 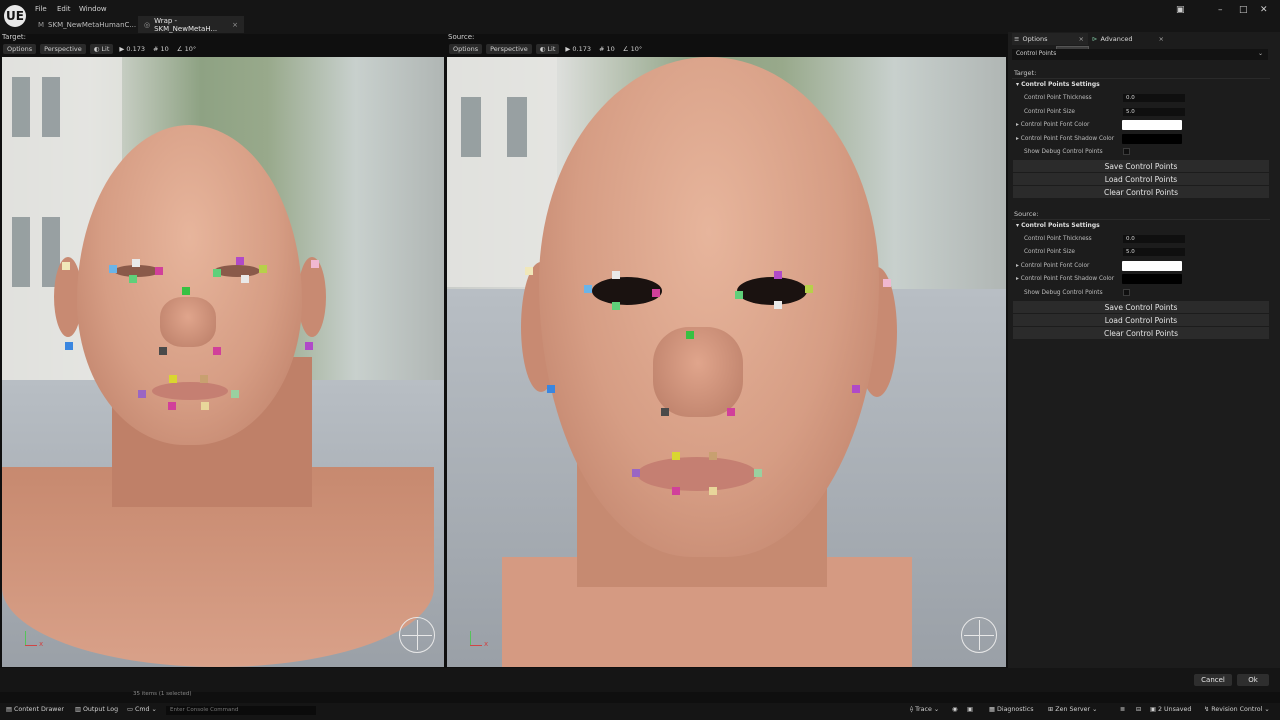 What do you see at coordinates (41, 9) in the screenshot?
I see `menu-file: File` at bounding box center [41, 9].